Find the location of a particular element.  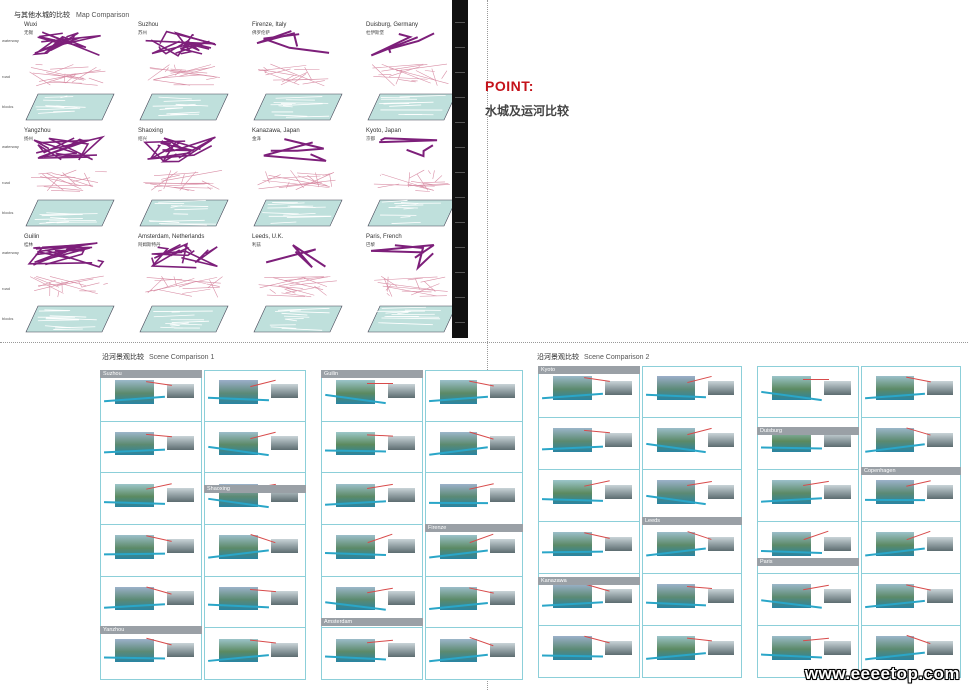

point-title: POINT: is located at coordinates (509, 86).